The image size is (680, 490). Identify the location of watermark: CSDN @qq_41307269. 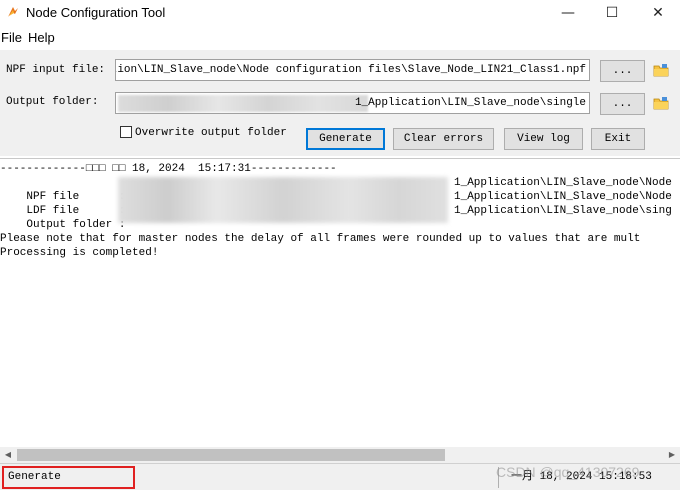
(568, 472).